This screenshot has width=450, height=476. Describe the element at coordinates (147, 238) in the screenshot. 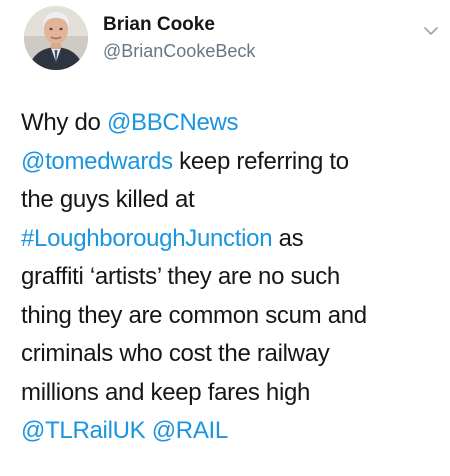

I see `hashtag-link: #LoughboroughJunction` at that location.